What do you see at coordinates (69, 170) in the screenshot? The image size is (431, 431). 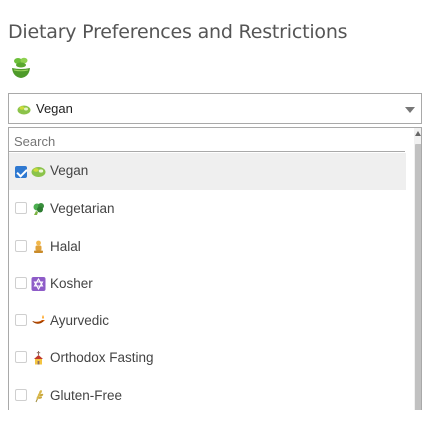 I see `option-label: Vegan` at bounding box center [69, 170].